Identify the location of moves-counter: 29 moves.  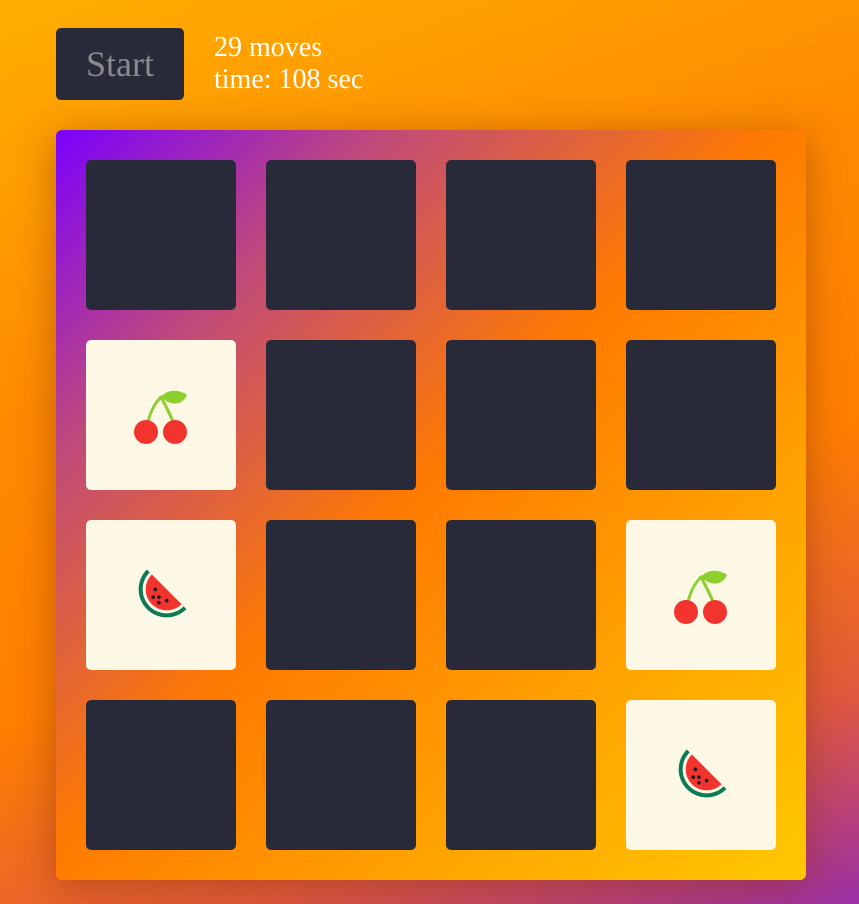
(268, 47).